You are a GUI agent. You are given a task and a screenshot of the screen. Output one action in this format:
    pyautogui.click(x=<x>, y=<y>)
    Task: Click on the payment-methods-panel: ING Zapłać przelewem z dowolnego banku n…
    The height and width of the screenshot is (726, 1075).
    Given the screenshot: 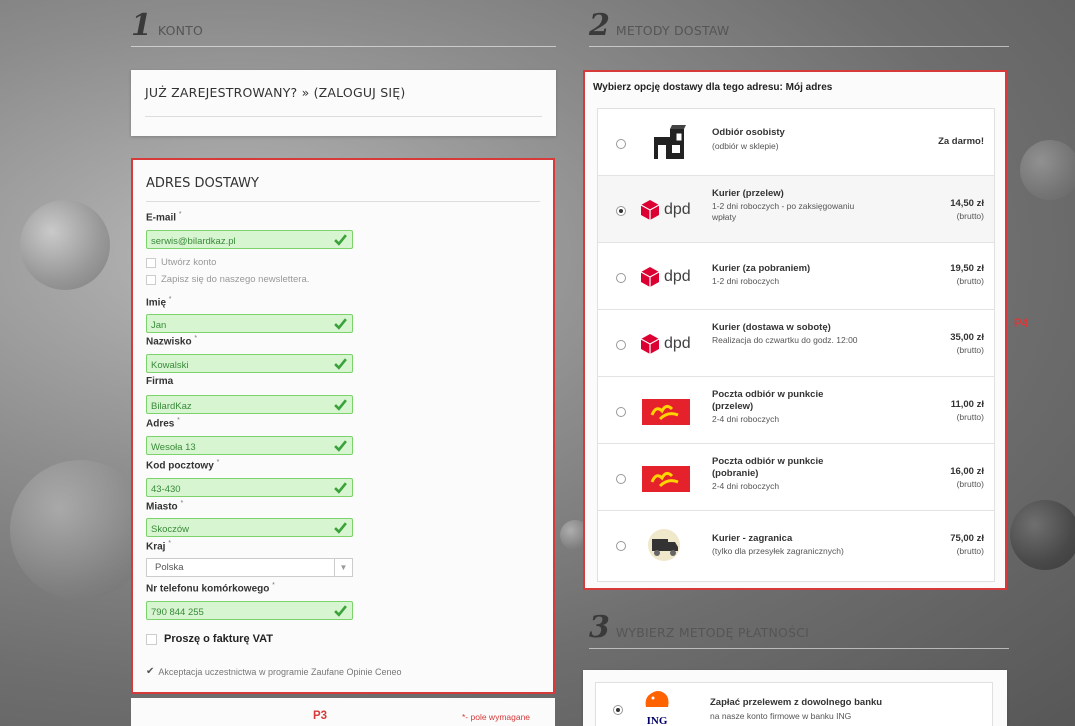 What is the action you would take?
    pyautogui.click(x=795, y=698)
    